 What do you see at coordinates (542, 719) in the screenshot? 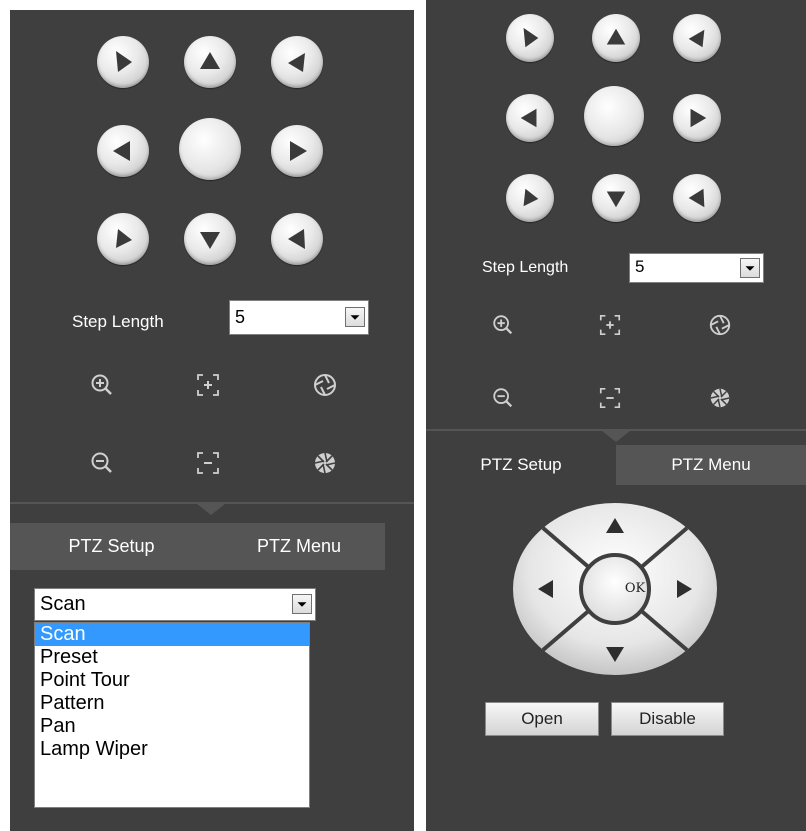
I see `open-button: Open` at bounding box center [542, 719].